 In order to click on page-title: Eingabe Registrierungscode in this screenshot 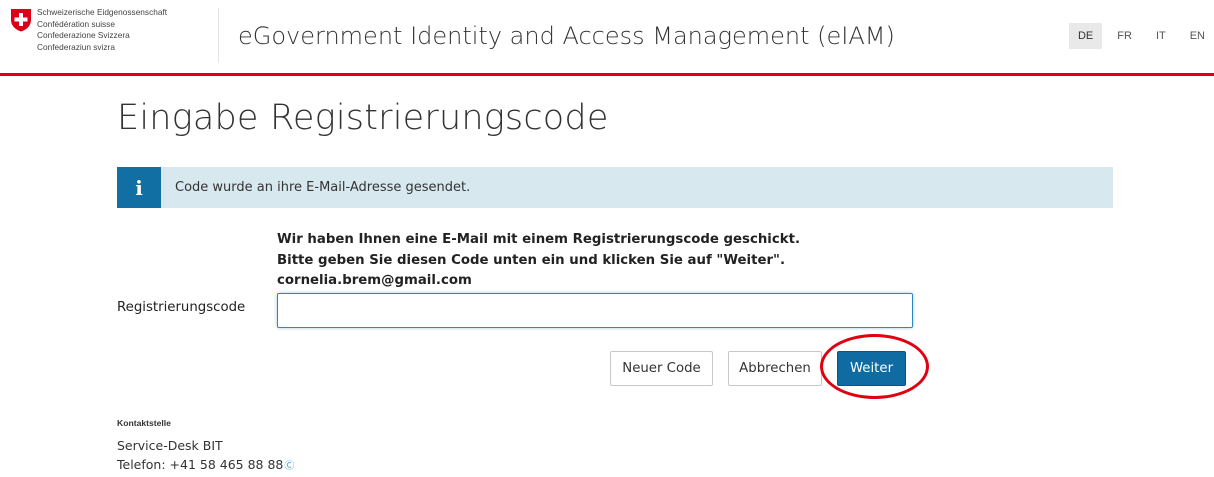, I will do `click(363, 118)`.